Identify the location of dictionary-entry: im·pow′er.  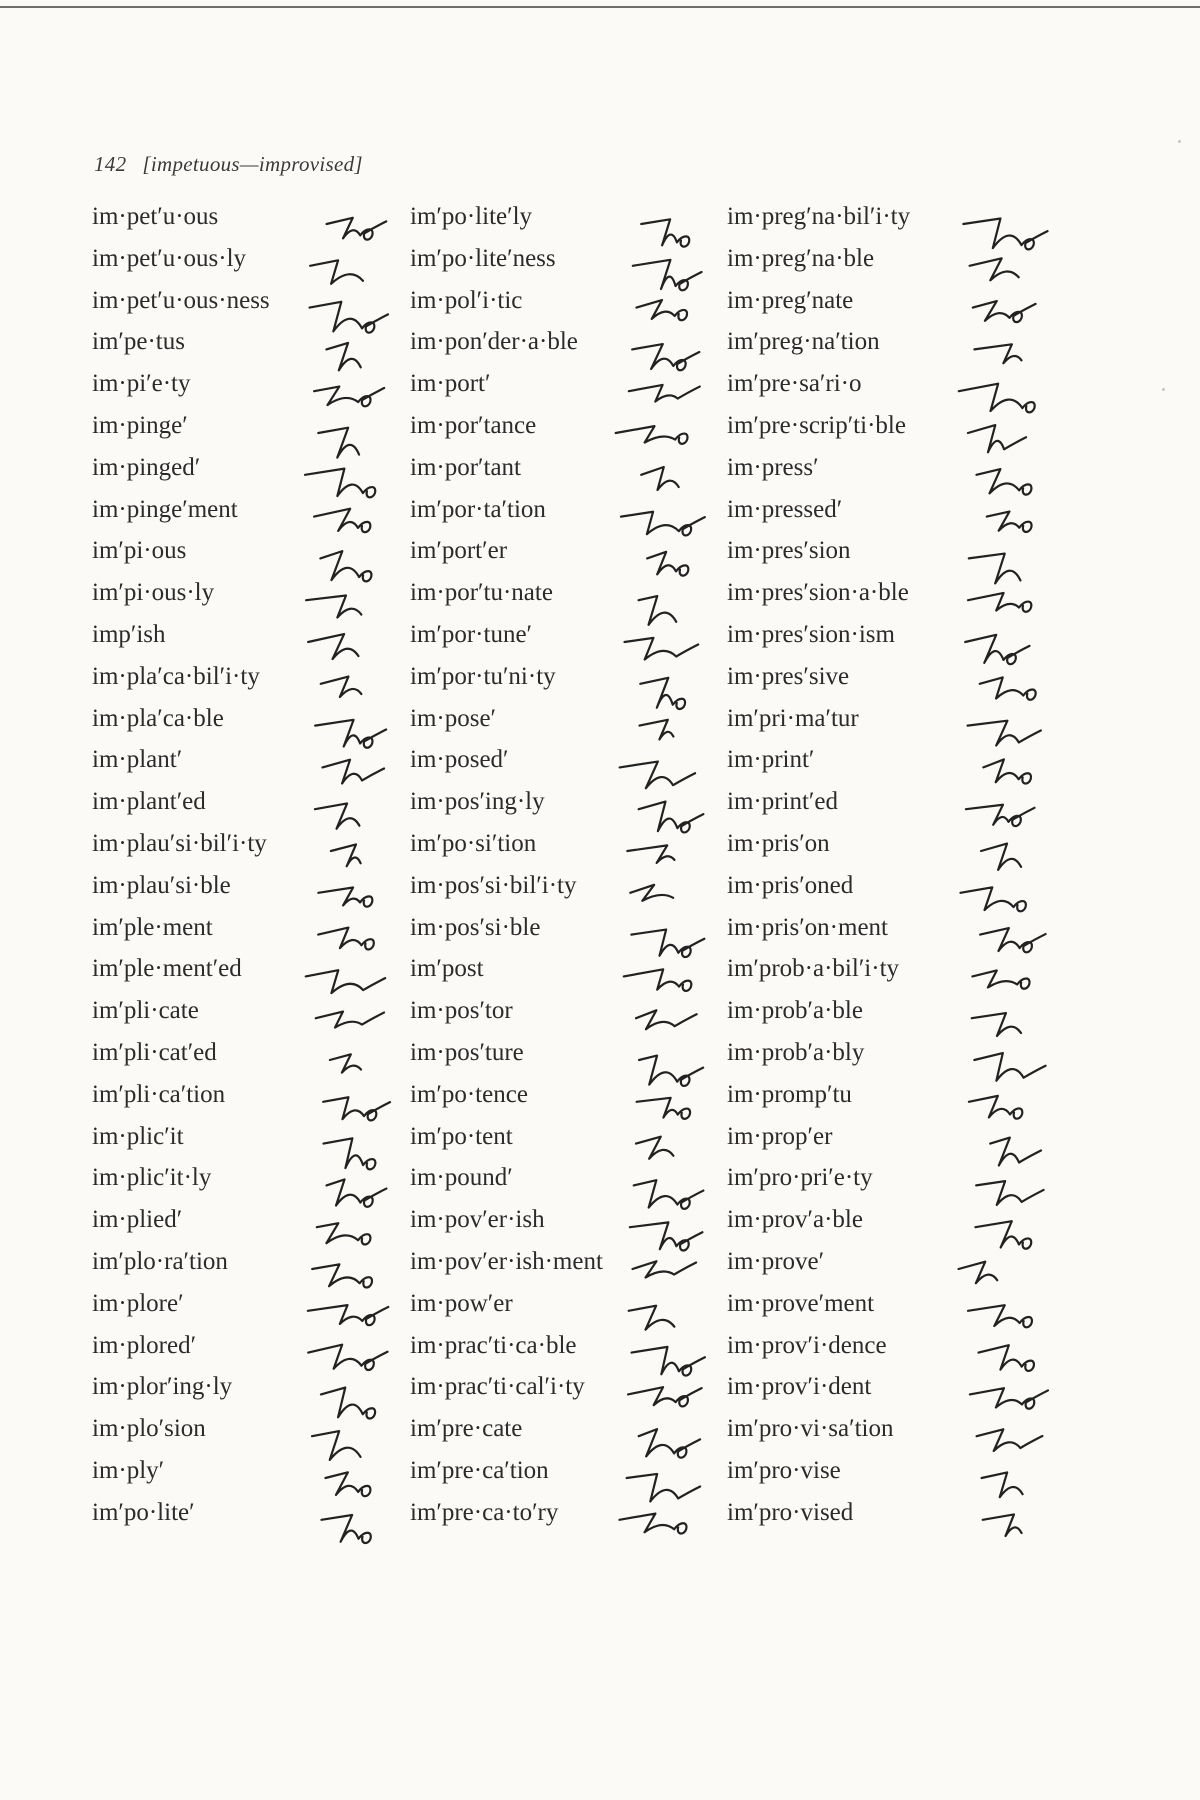
(506, 1311).